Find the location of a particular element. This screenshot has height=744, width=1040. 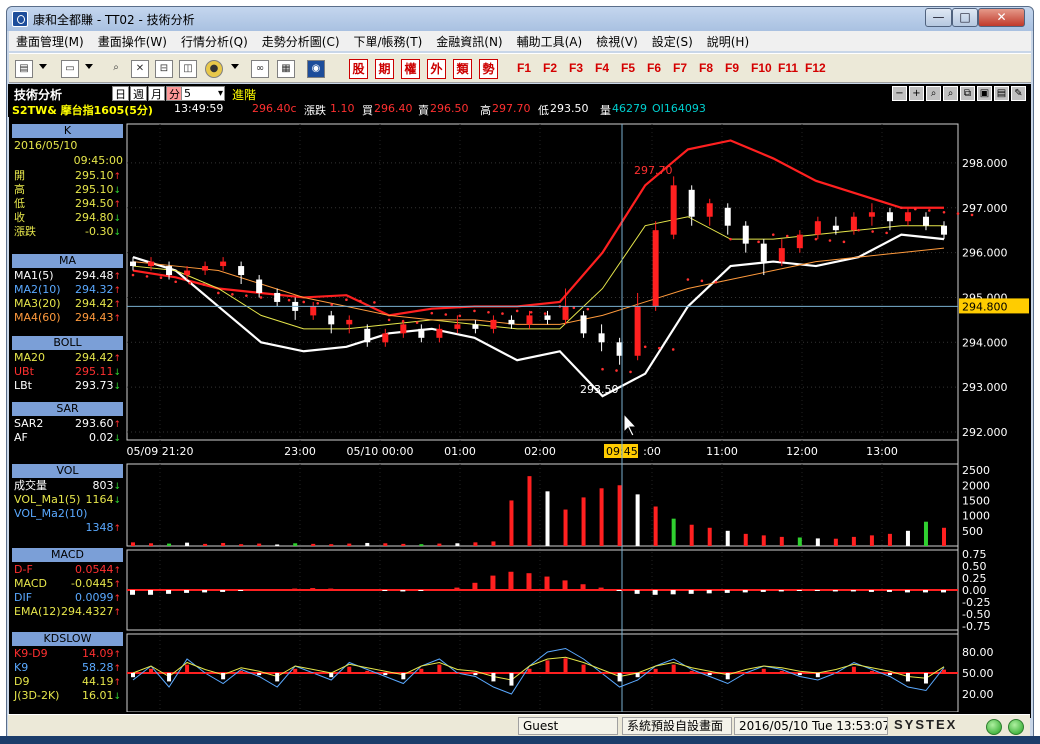

brand-logo: SYSTEX is located at coordinates (926, 724).